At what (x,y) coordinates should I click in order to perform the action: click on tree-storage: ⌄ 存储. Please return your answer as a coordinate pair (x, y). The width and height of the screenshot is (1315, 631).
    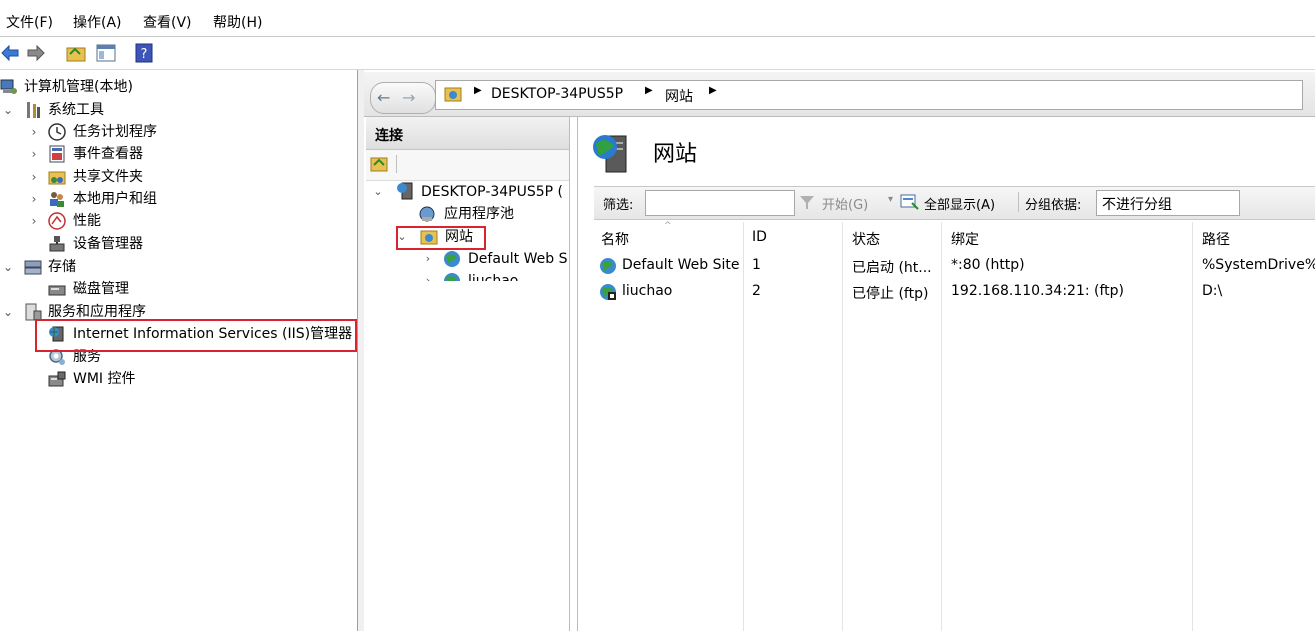
    Looking at the image, I should click on (175, 267).